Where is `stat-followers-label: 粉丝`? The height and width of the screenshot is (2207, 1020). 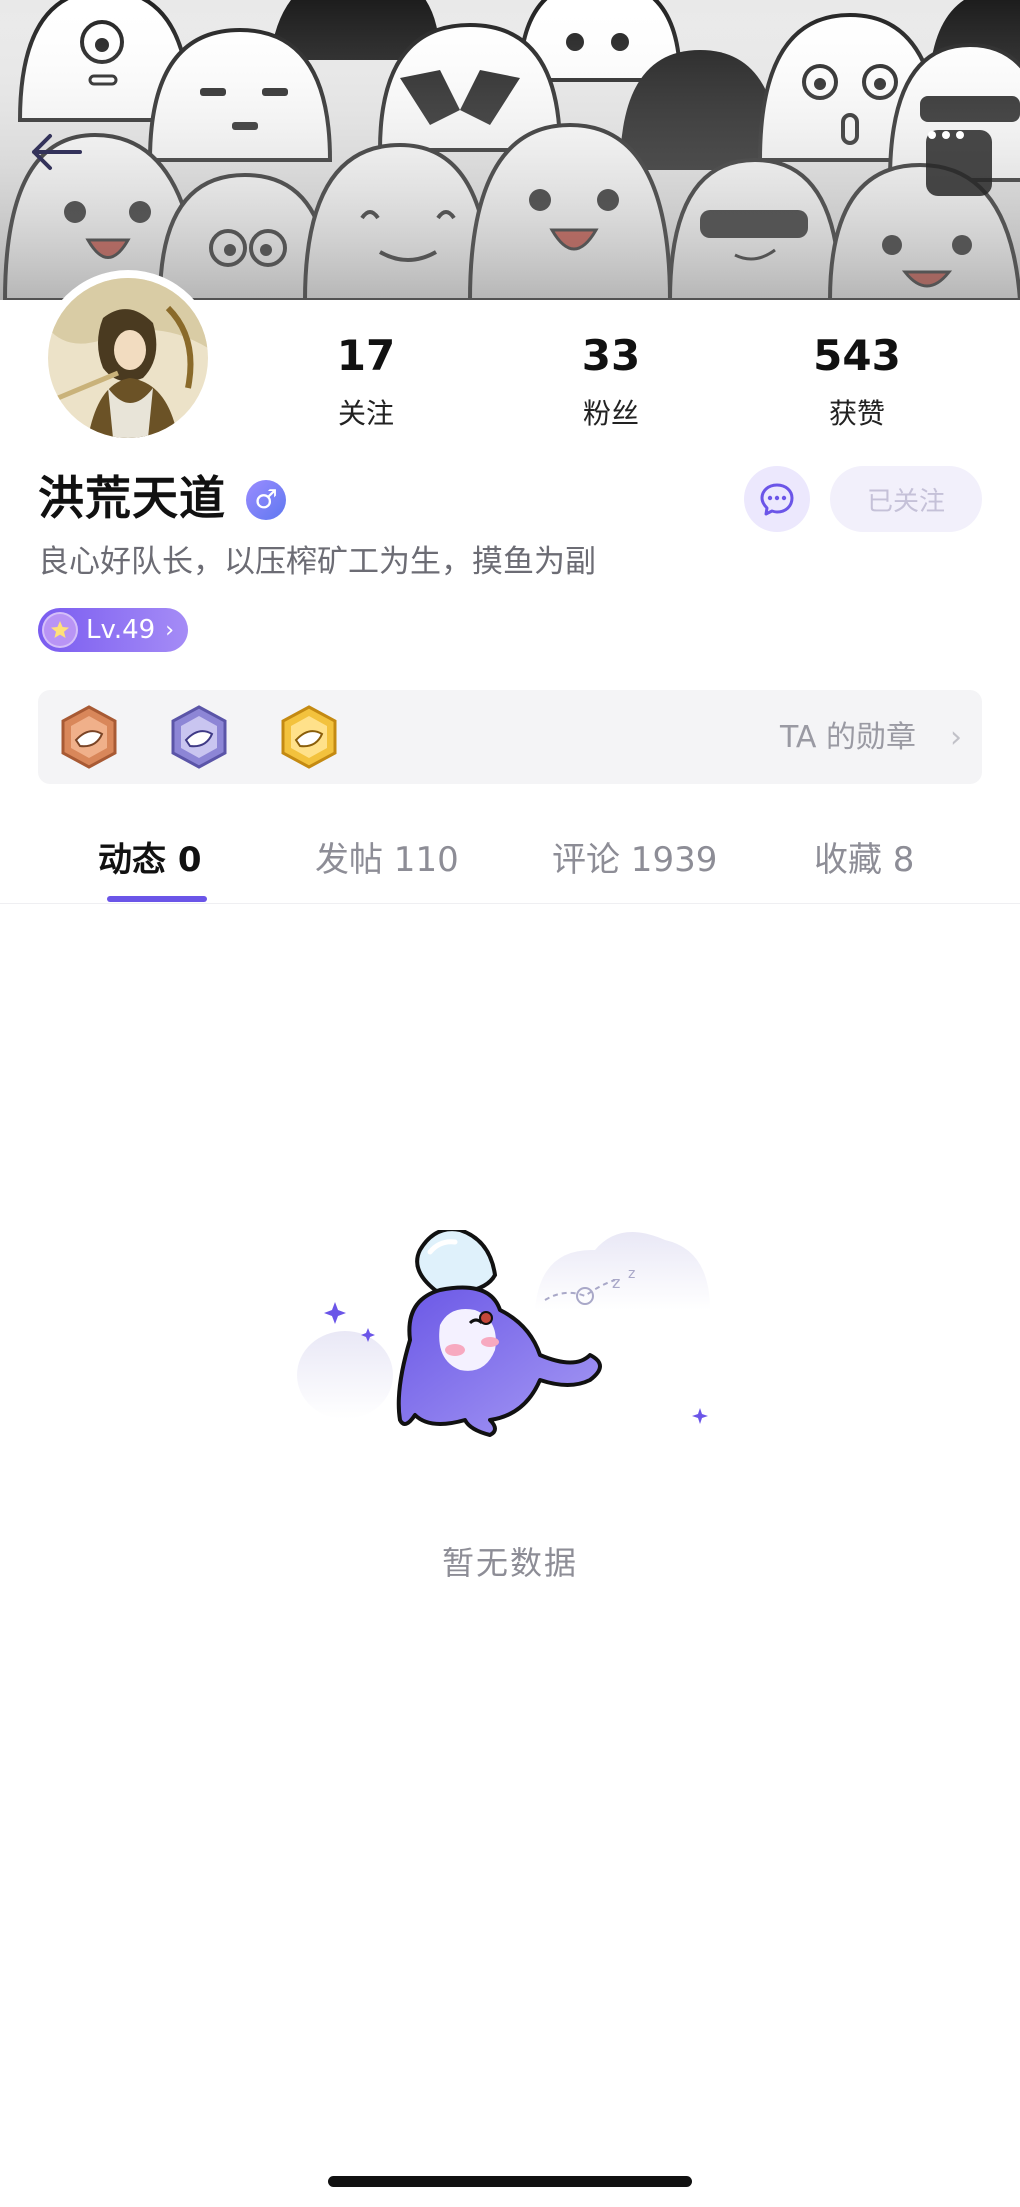 stat-followers-label: 粉丝 is located at coordinates (610, 413).